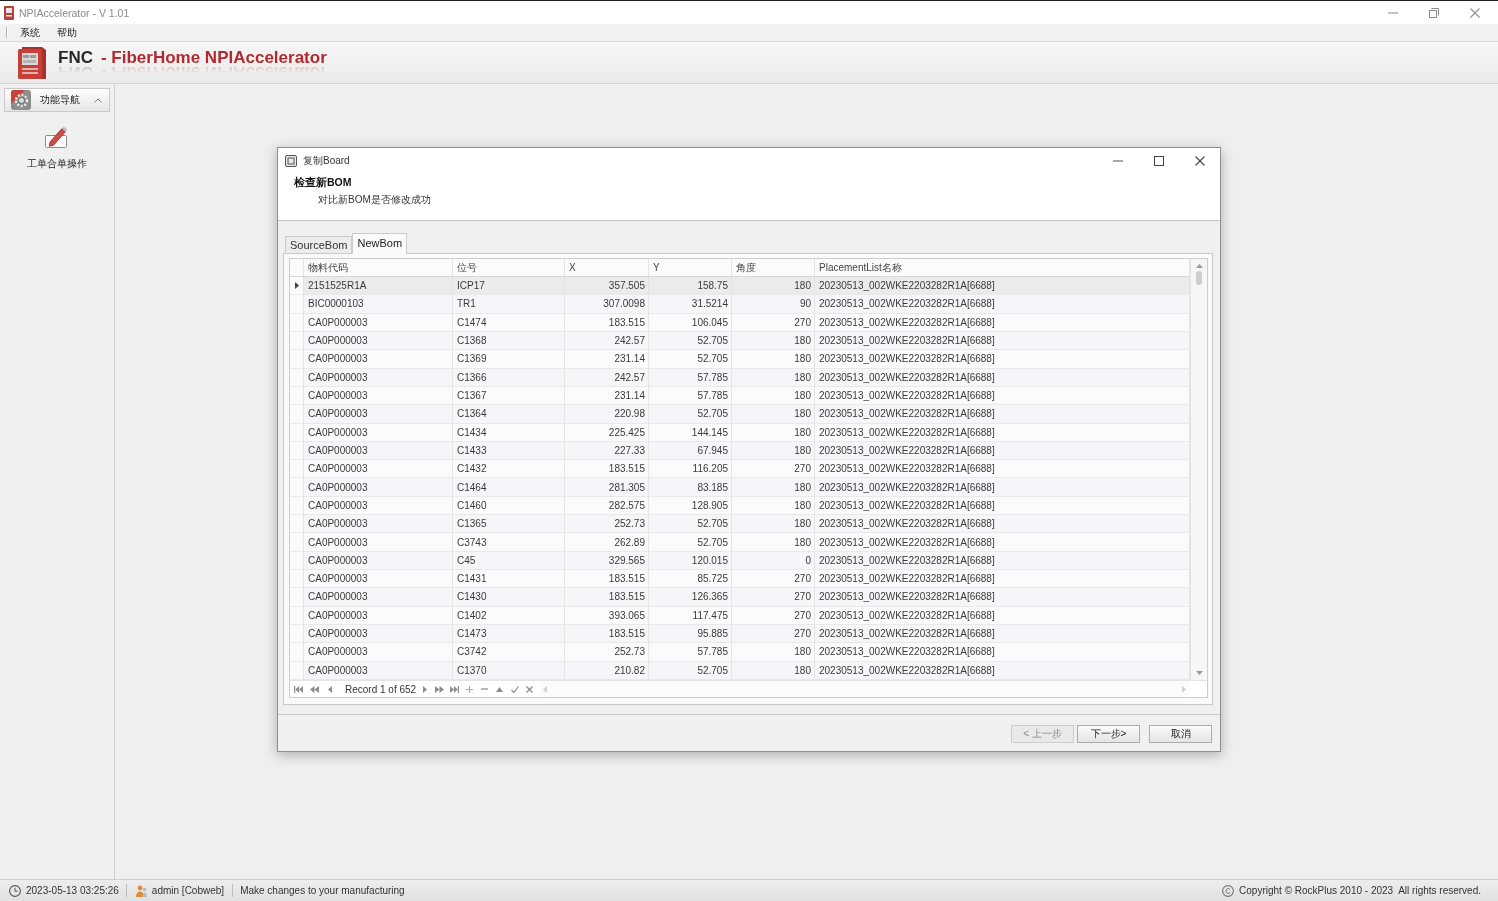 This screenshot has height=901, width=1498. I want to click on checkmark-icon, so click(514, 689).